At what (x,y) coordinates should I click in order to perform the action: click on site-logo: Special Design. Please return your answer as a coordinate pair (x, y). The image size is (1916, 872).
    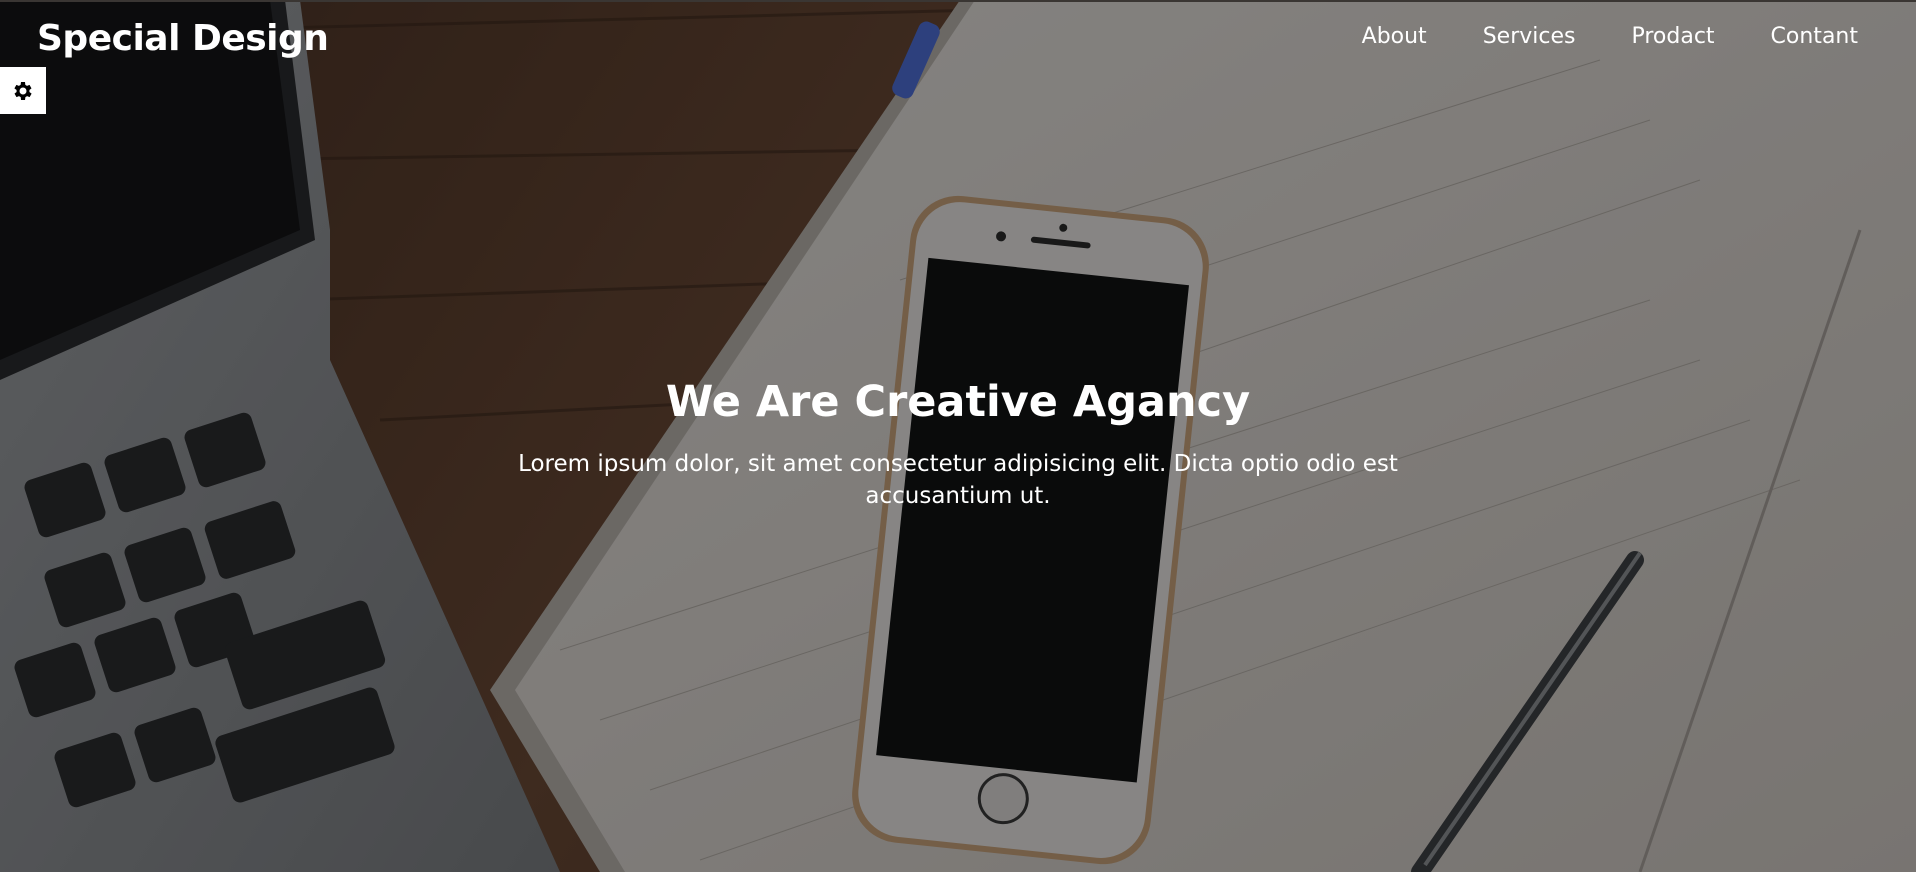
    Looking at the image, I should click on (183, 38).